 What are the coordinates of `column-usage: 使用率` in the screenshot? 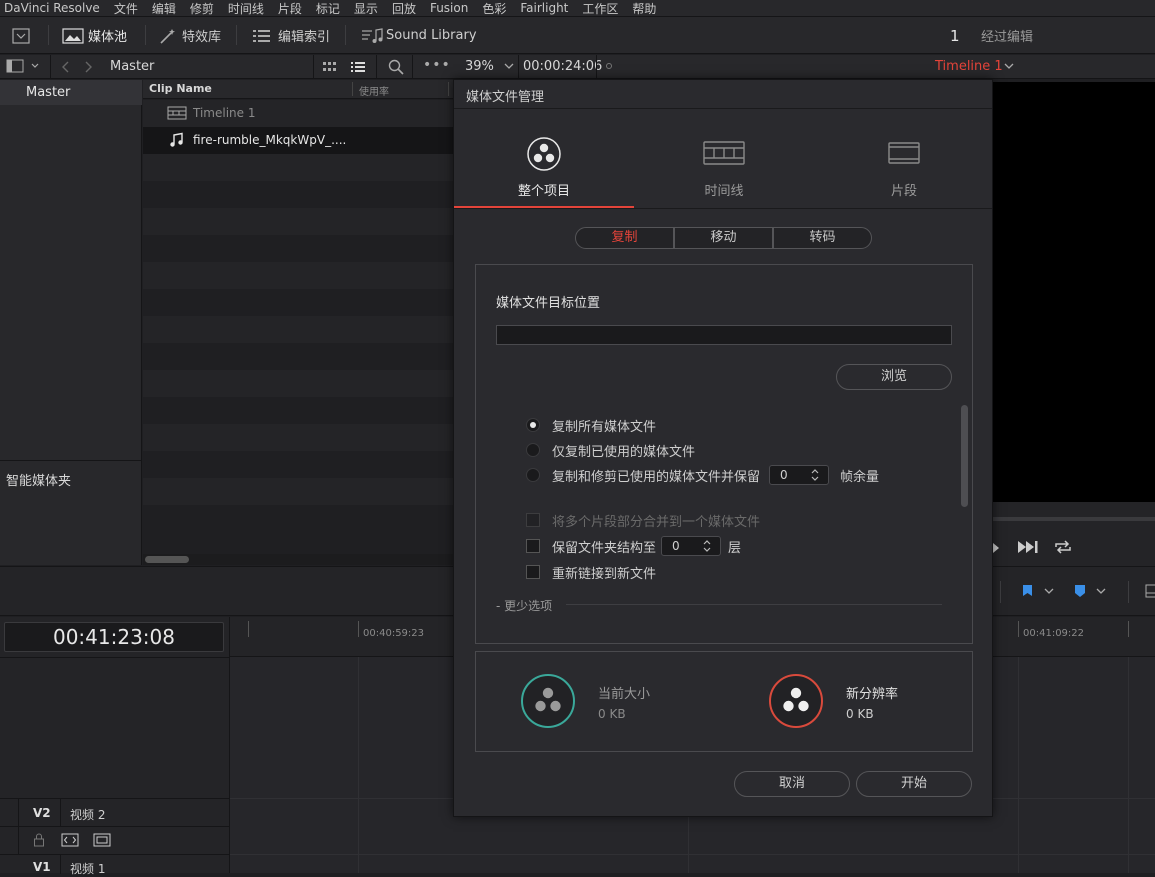 It's located at (374, 90).